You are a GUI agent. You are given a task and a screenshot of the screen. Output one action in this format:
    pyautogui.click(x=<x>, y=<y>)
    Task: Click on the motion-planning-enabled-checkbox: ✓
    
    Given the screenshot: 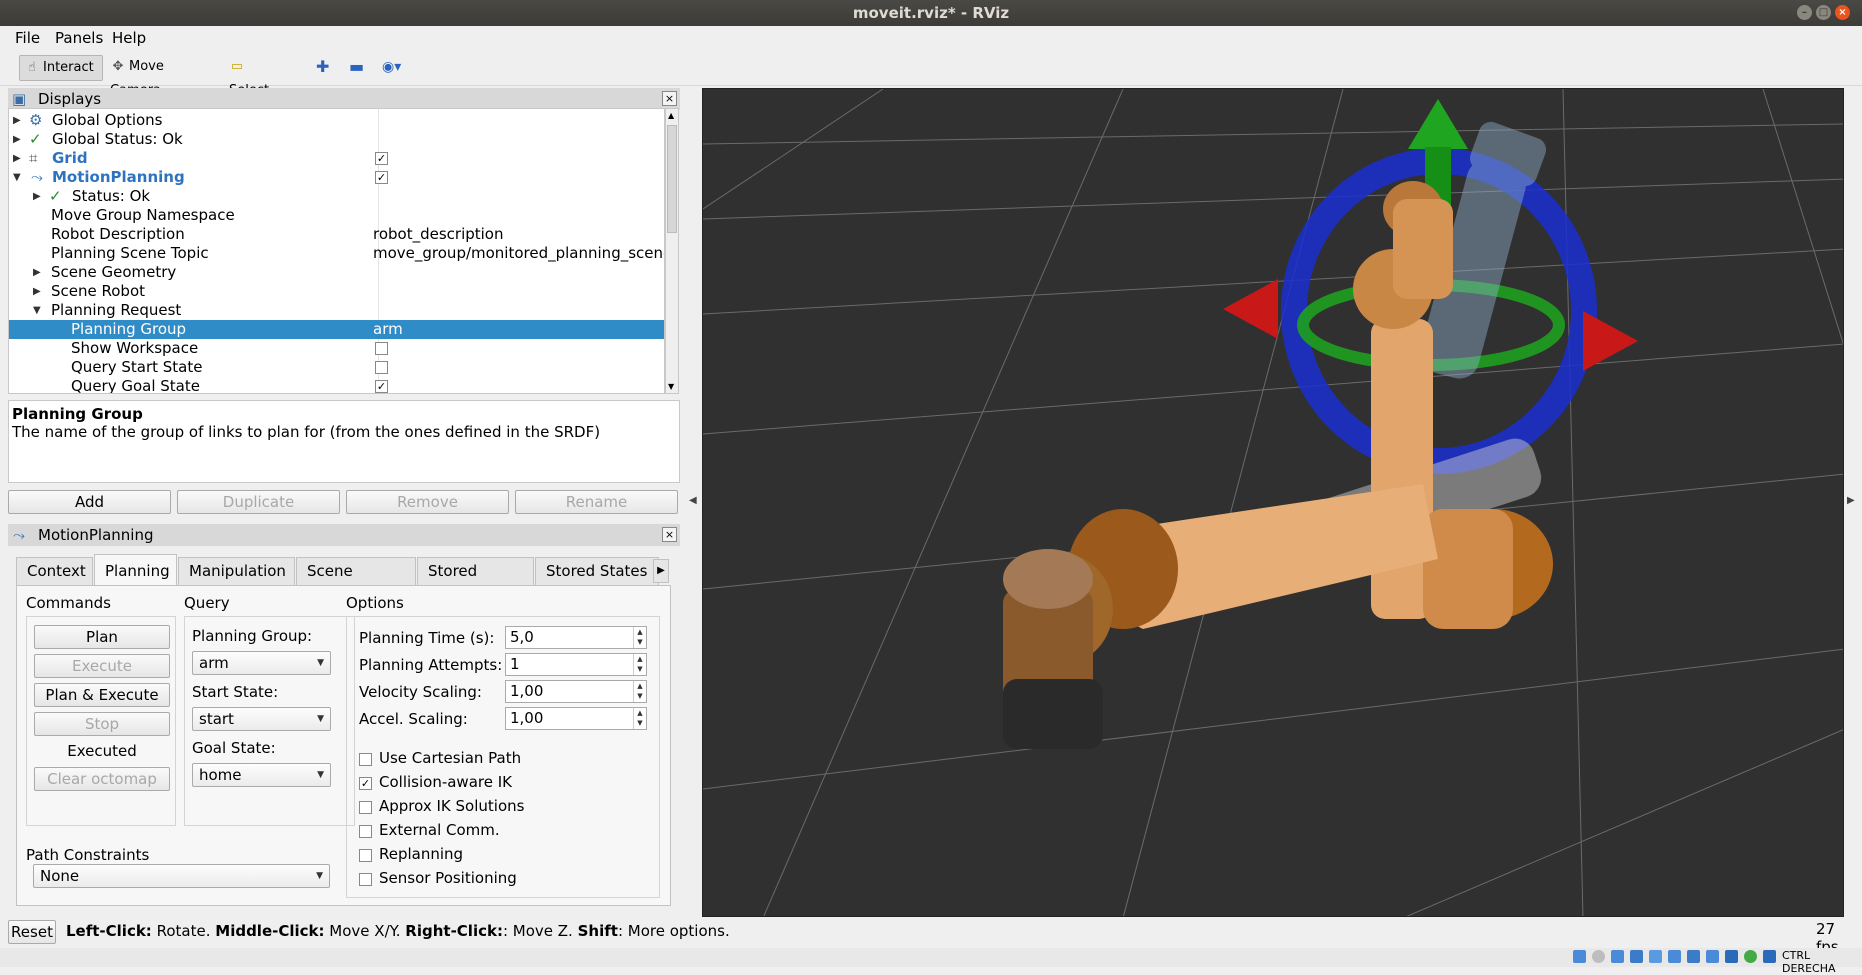 What is the action you would take?
    pyautogui.click(x=381, y=177)
    